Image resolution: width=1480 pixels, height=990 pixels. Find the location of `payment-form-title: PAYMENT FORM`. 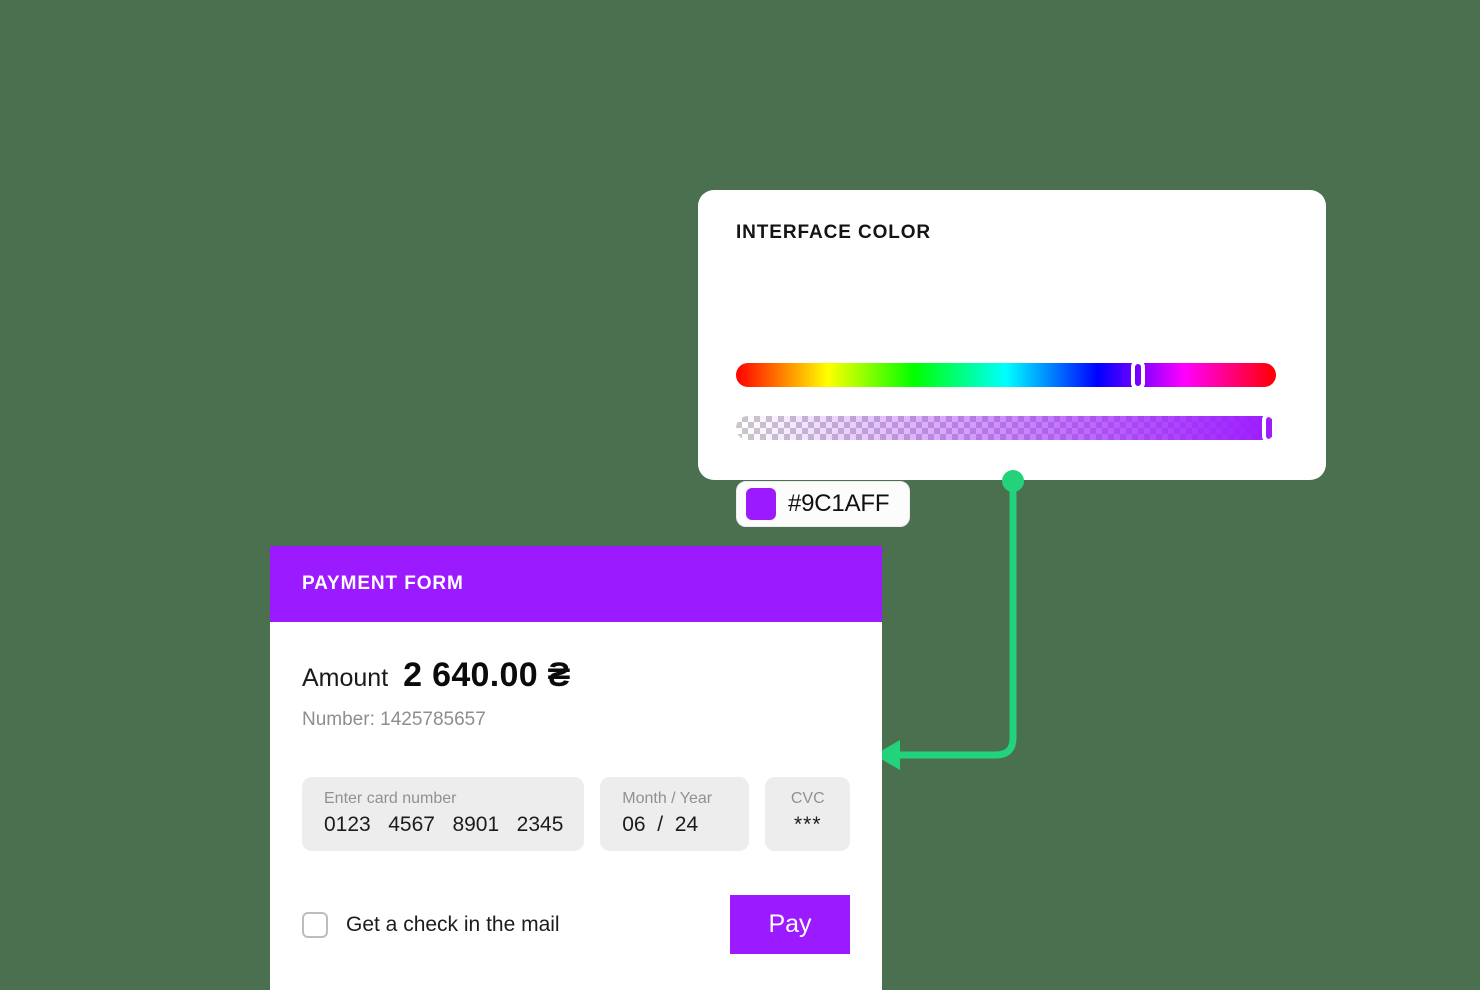

payment-form-title: PAYMENT FORM is located at coordinates (383, 583).